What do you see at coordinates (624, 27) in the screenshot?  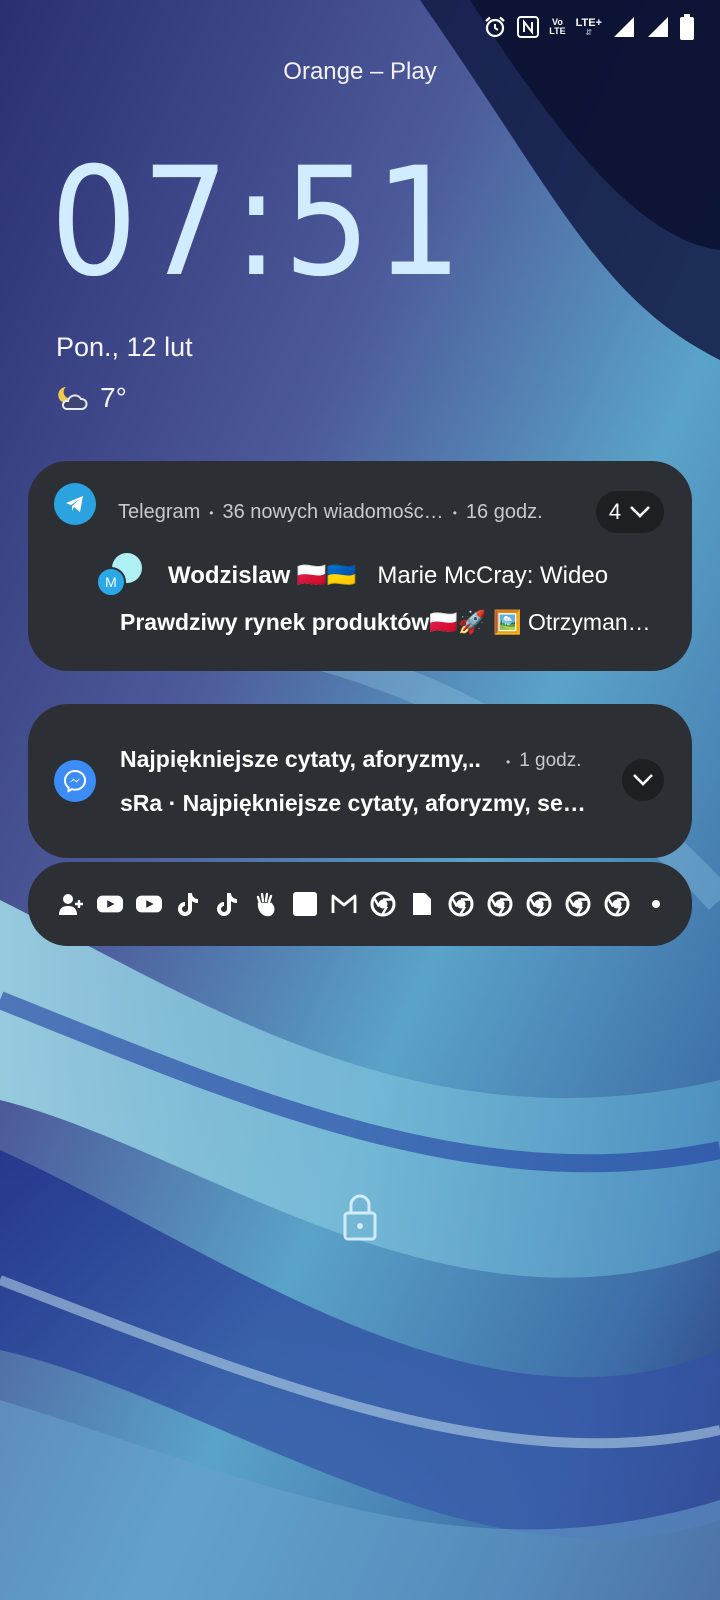 I see `signal-icon` at bounding box center [624, 27].